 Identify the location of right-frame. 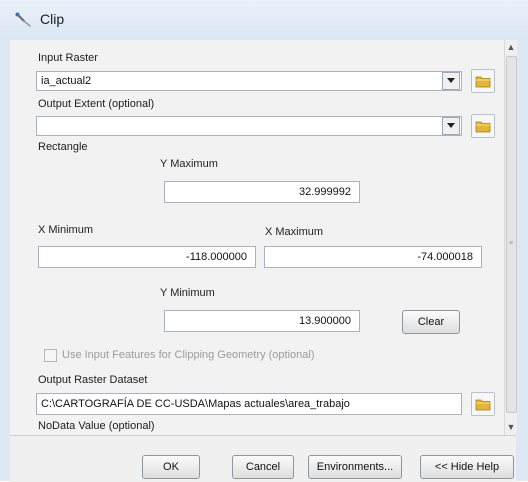
(522, 260).